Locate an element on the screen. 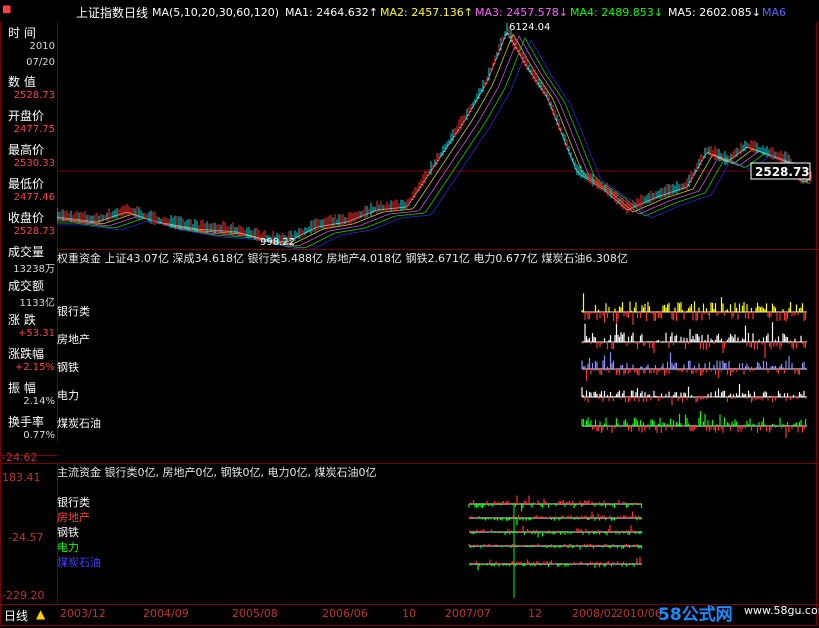 This screenshot has height=628, width=819. ma-params: MA(5,10,20,30,60,120) is located at coordinates (216, 12).